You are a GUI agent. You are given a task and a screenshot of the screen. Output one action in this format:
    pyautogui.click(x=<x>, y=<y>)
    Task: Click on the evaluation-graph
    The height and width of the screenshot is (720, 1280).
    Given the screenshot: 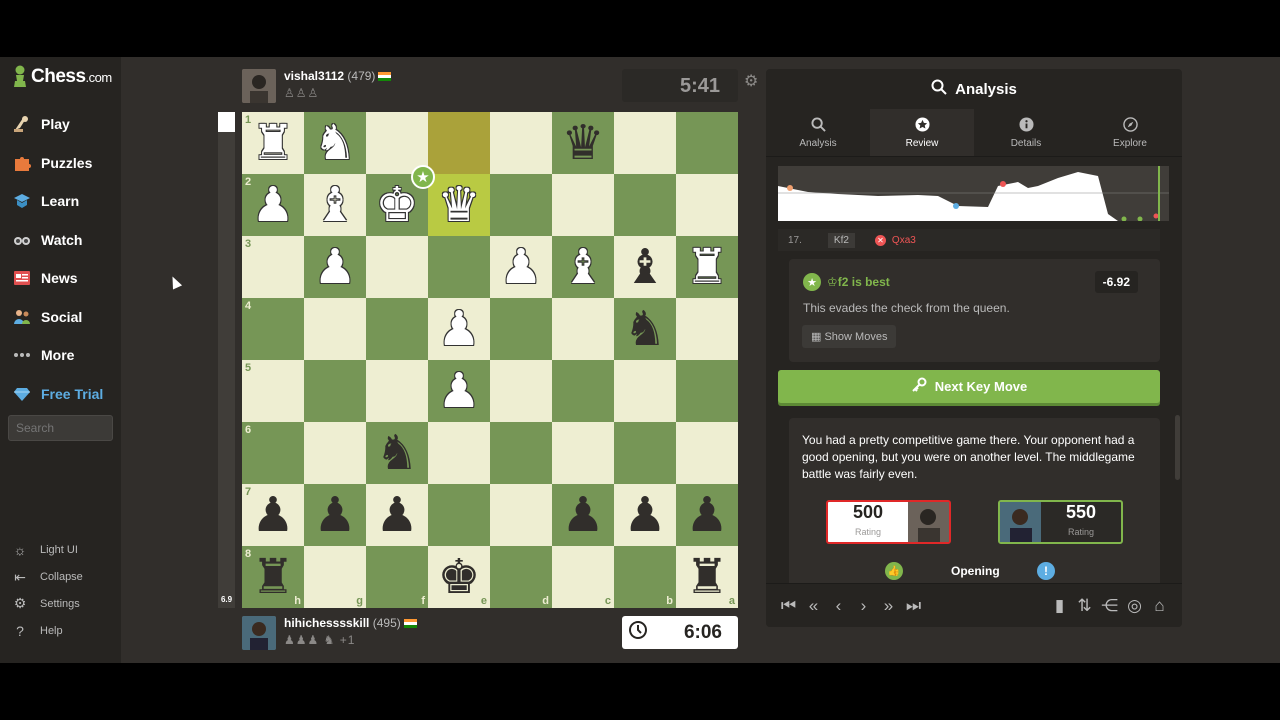 What is the action you would take?
    pyautogui.click(x=973, y=193)
    